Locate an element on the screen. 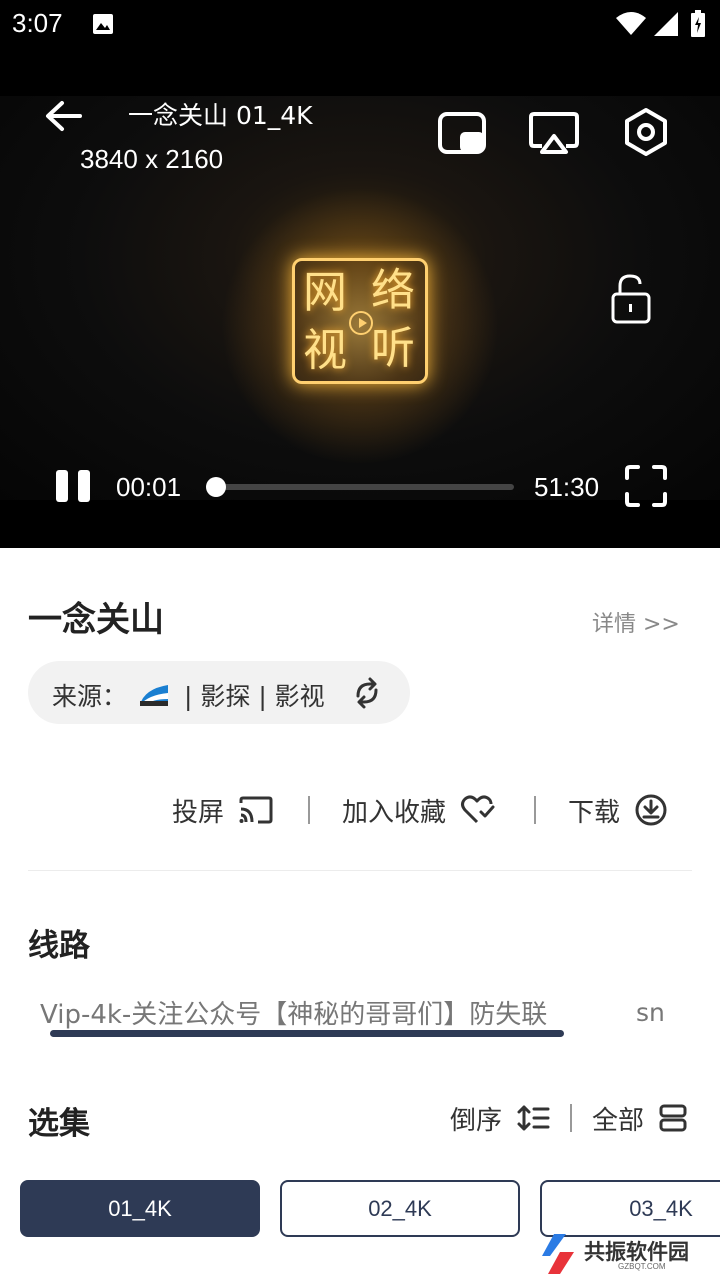  episode-button: 03_4K is located at coordinates (630, 1208).